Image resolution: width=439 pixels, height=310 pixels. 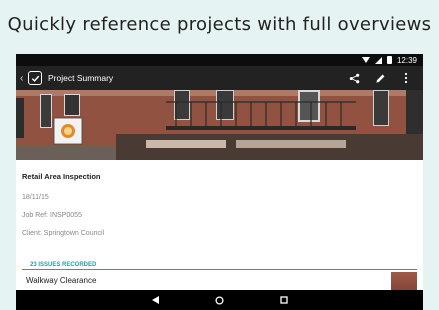 I want to click on more-vert-icon, so click(x=406, y=78).